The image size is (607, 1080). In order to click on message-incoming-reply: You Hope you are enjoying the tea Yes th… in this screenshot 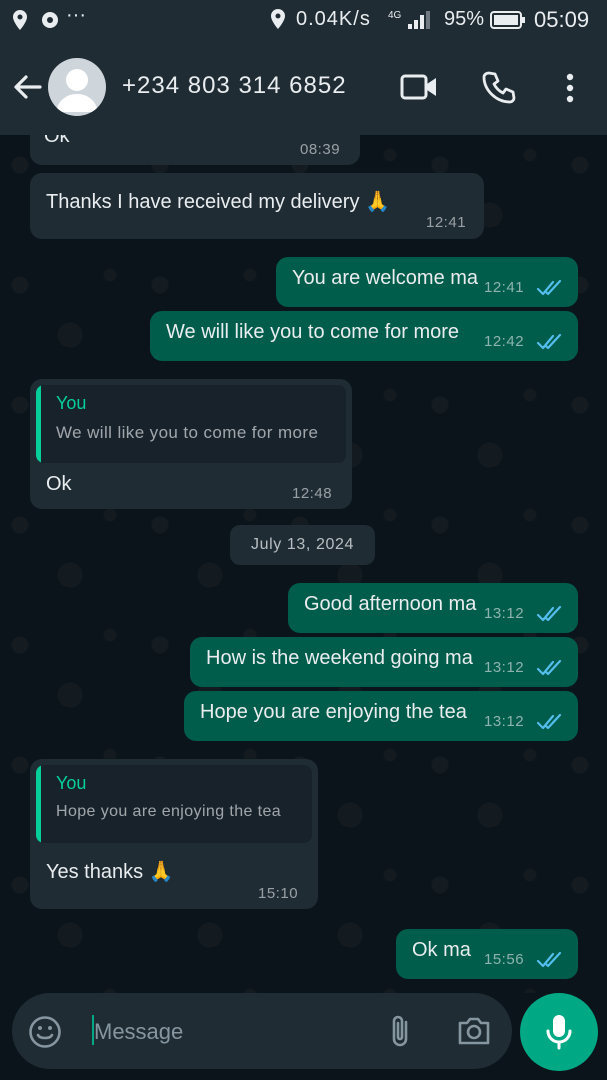, I will do `click(174, 834)`.